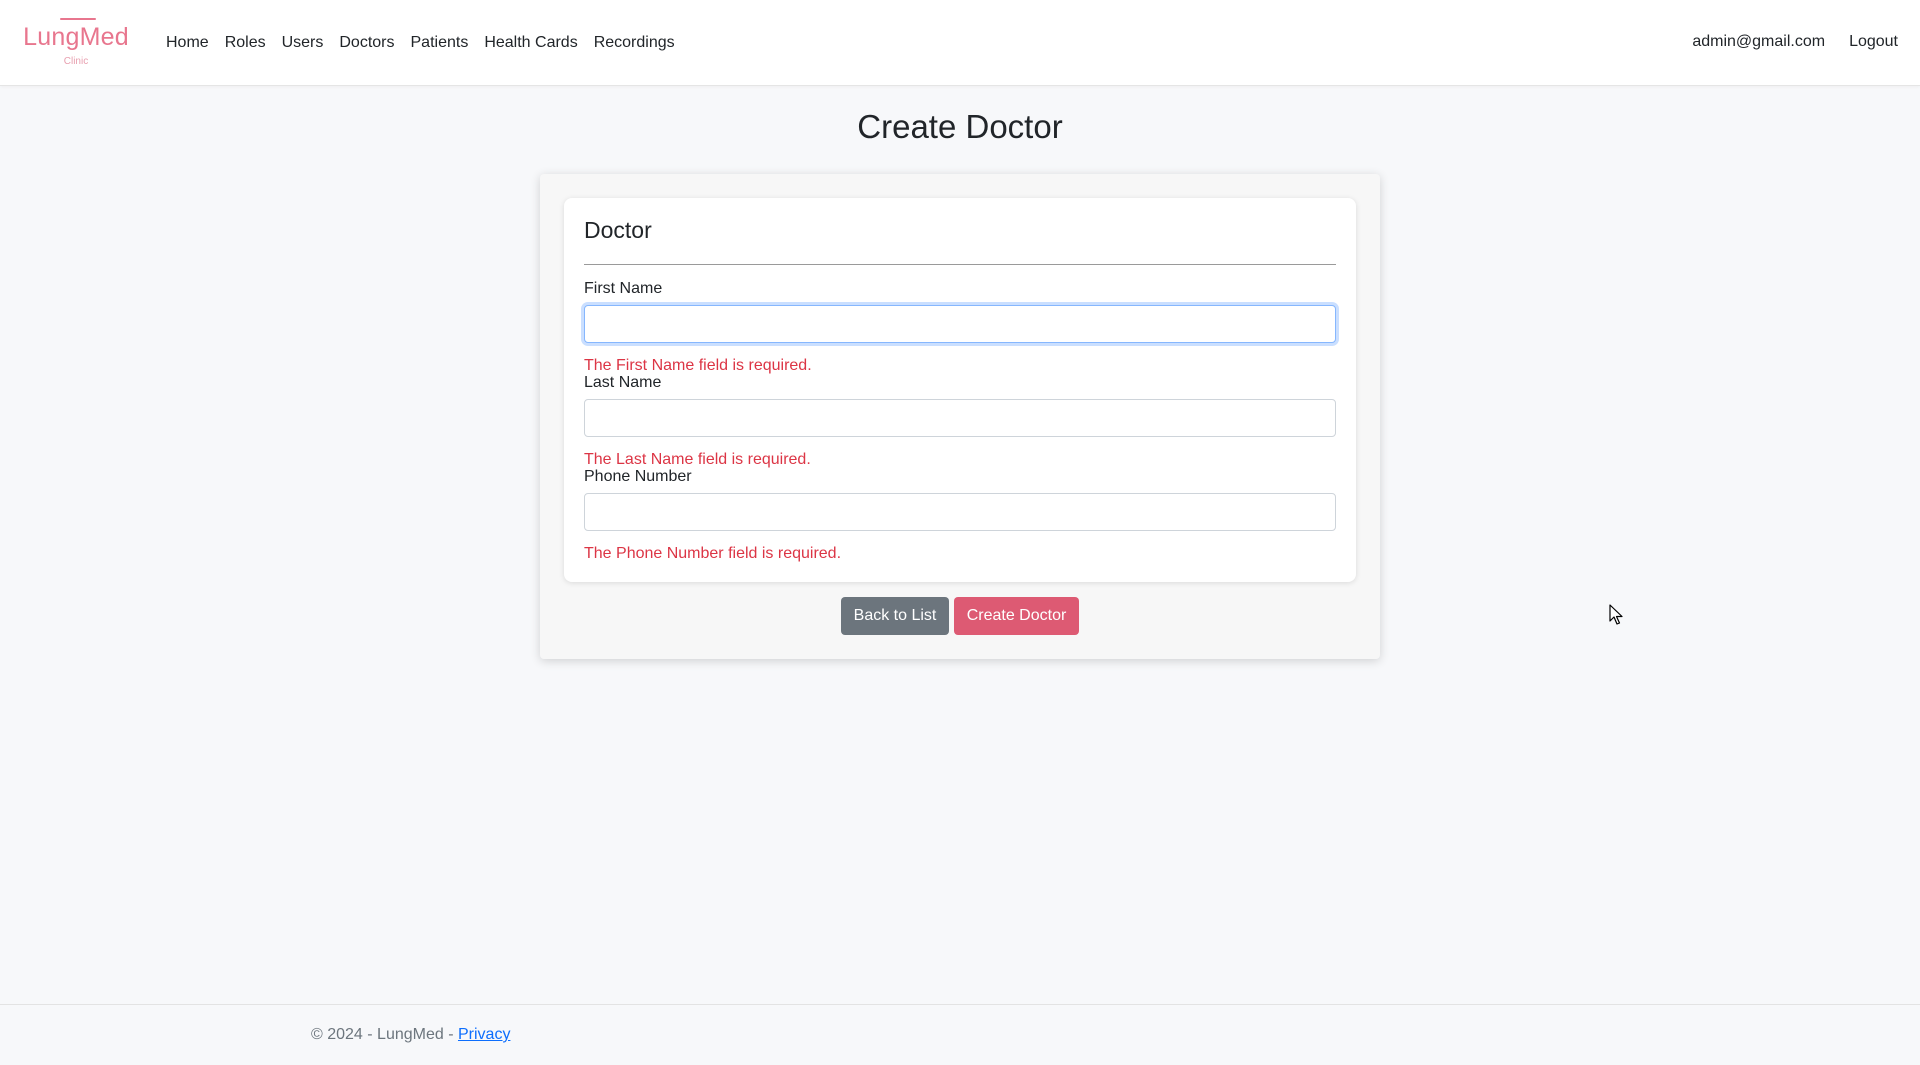 The height and width of the screenshot is (1065, 1920). Describe the element at coordinates (245, 43) in the screenshot. I see `nav-roles: Roles` at that location.